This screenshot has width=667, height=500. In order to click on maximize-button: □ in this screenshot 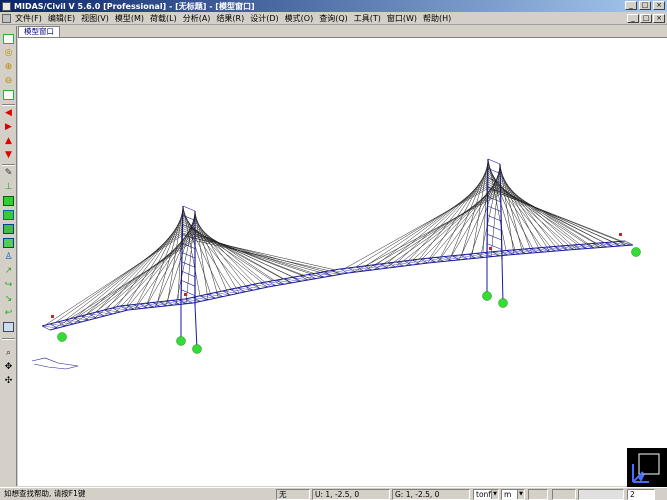, I will do `click(645, 5)`.